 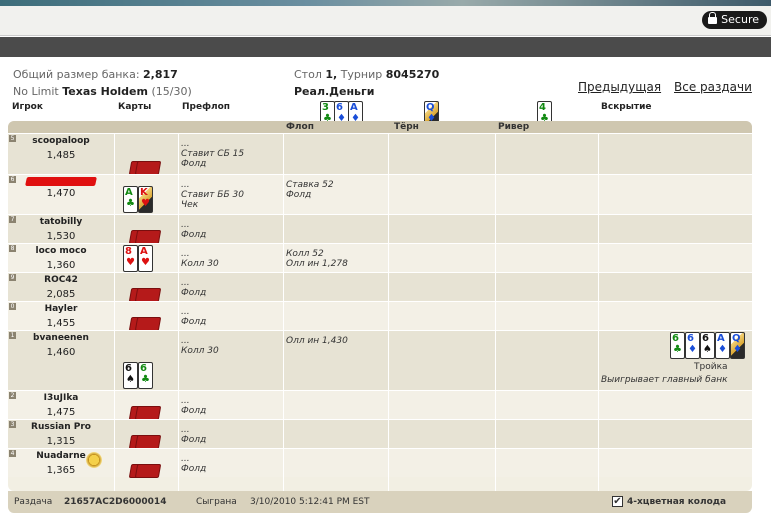 What do you see at coordinates (12, 138) in the screenshot?
I see `seat-number: 5` at bounding box center [12, 138].